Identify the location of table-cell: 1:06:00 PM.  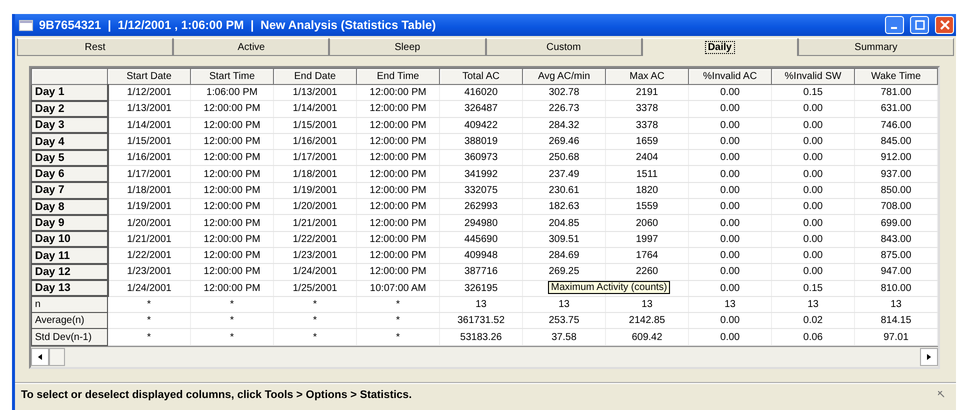
(232, 92).